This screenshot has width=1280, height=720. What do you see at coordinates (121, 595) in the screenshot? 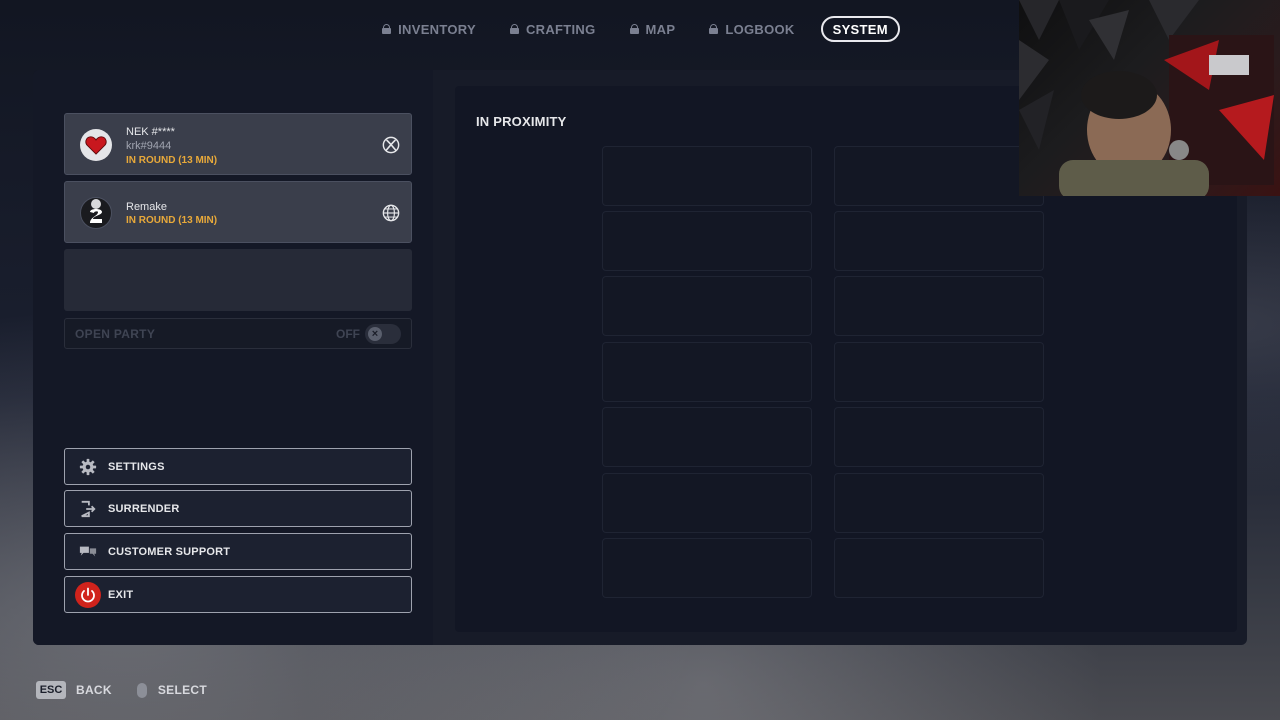
I see `exit-label: EXIT` at bounding box center [121, 595].